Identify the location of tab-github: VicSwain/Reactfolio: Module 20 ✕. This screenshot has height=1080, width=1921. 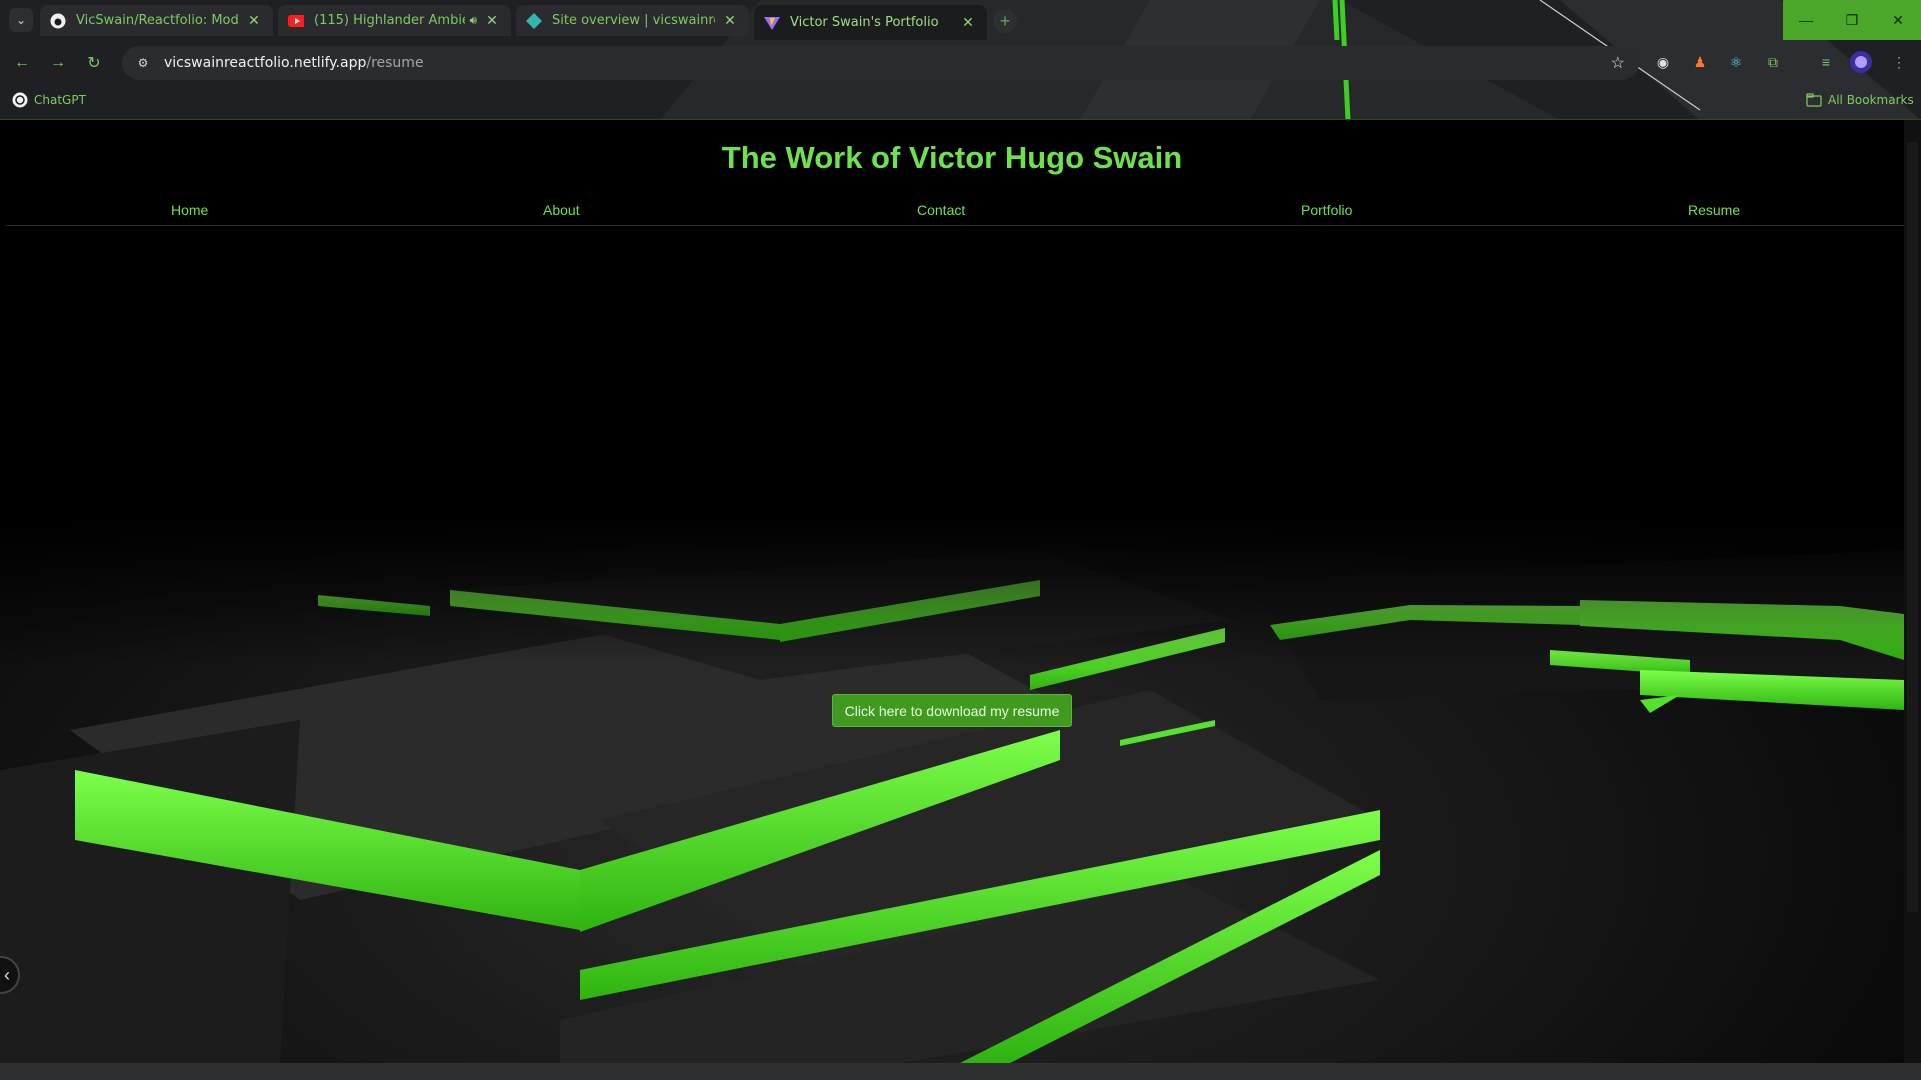
(156, 20).